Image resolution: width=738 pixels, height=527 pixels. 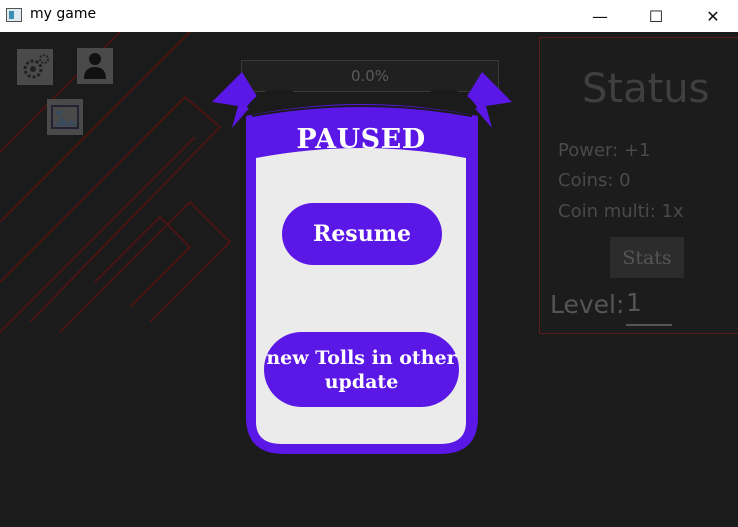 I want to click on window-titlebar: my game — ☐ ✕, so click(x=369, y=16).